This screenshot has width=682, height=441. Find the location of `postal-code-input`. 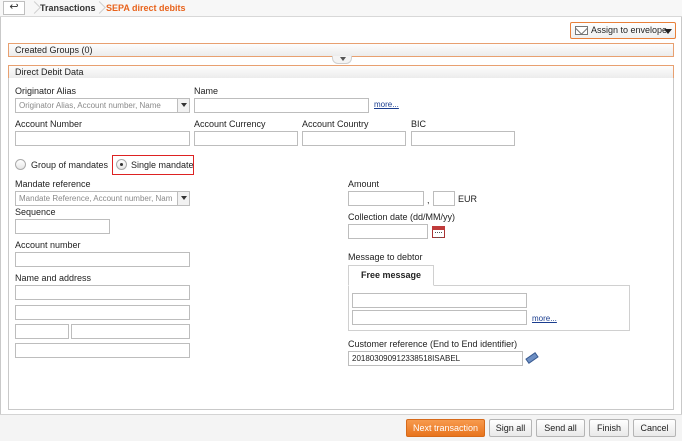

postal-code-input is located at coordinates (42, 331).